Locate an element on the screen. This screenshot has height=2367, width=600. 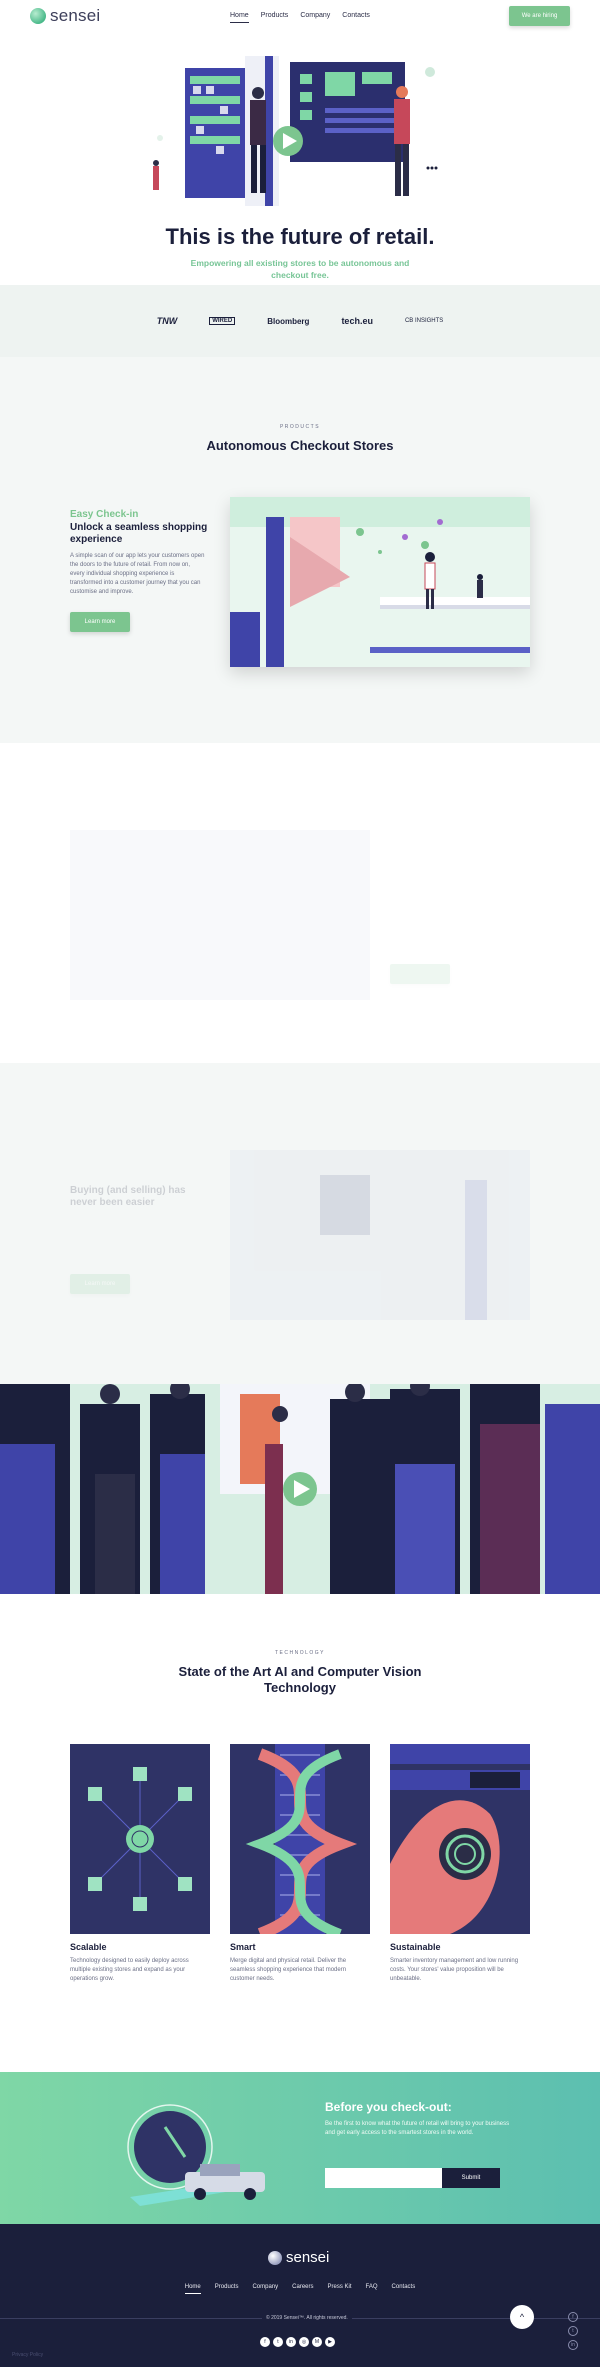
footer-link-company: Company is located at coordinates (265, 2289).